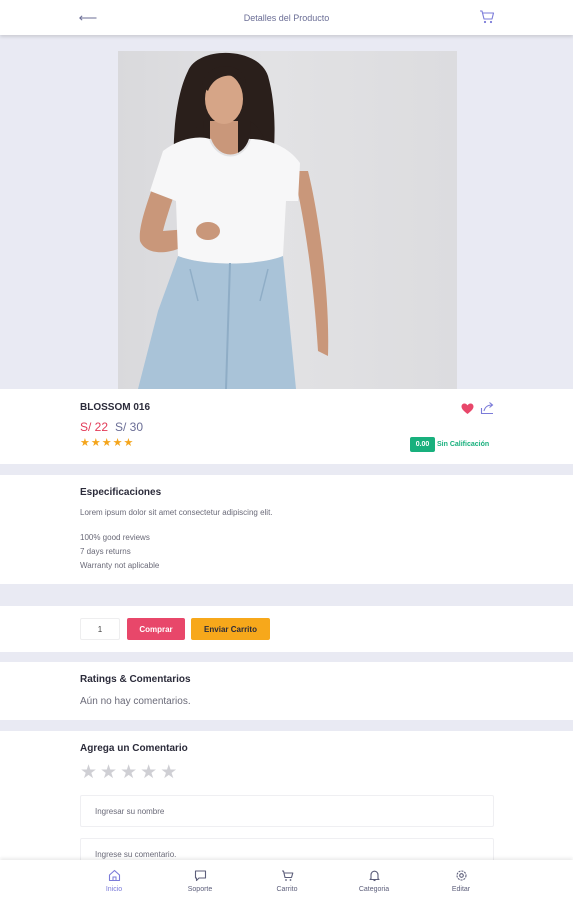  I want to click on add-comment-title: Agrega un Comentario, so click(134, 748).